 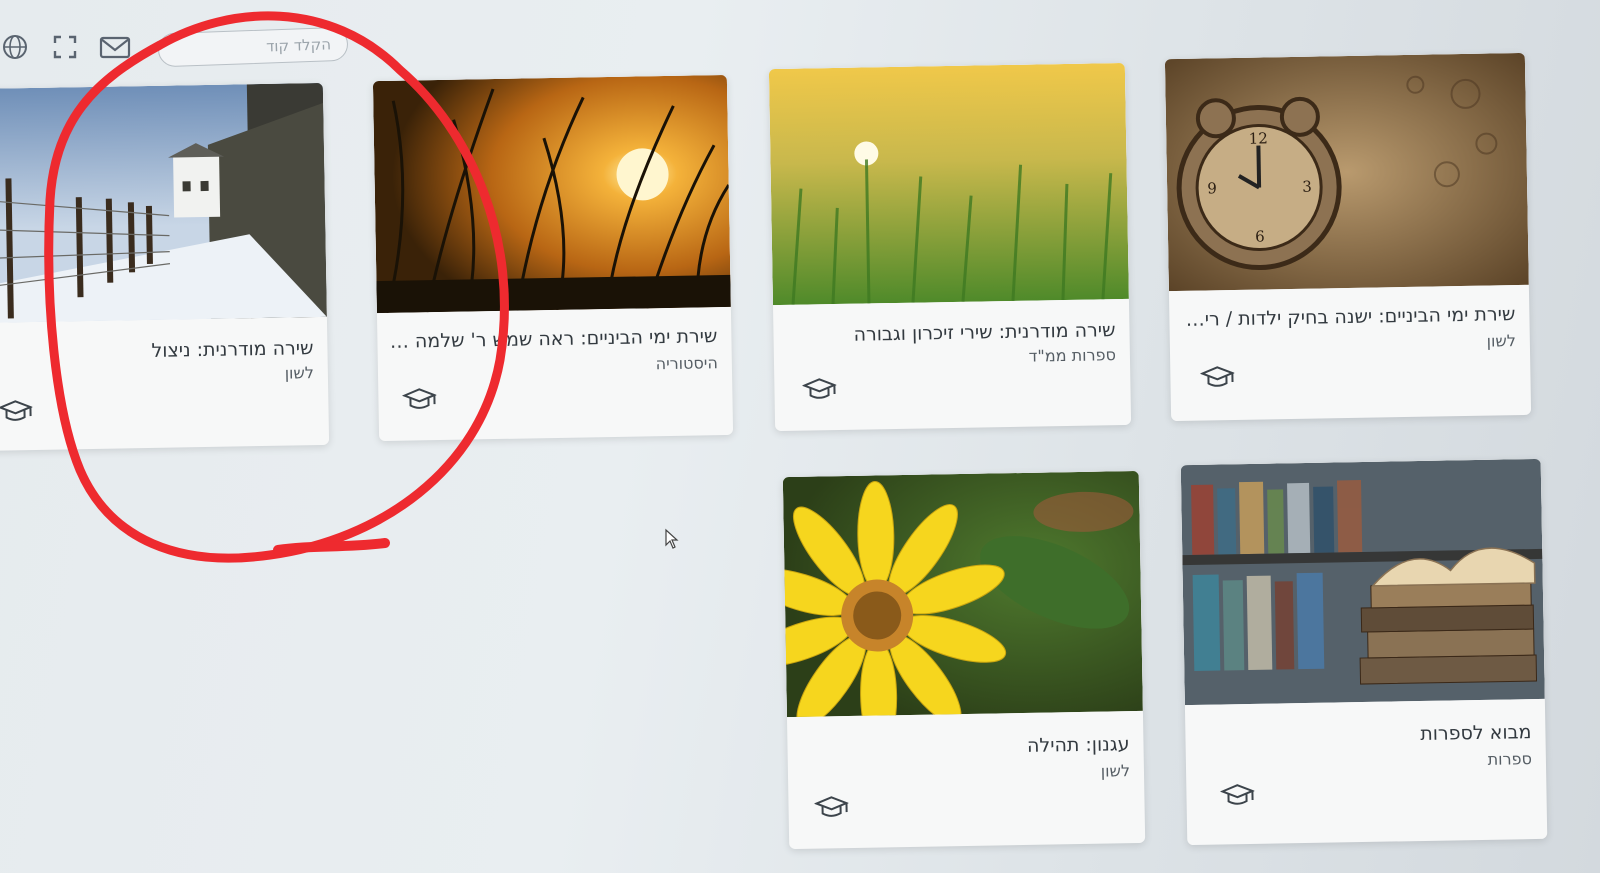 I want to click on course-card: עגנון: תהילה לשון, so click(x=964, y=660).